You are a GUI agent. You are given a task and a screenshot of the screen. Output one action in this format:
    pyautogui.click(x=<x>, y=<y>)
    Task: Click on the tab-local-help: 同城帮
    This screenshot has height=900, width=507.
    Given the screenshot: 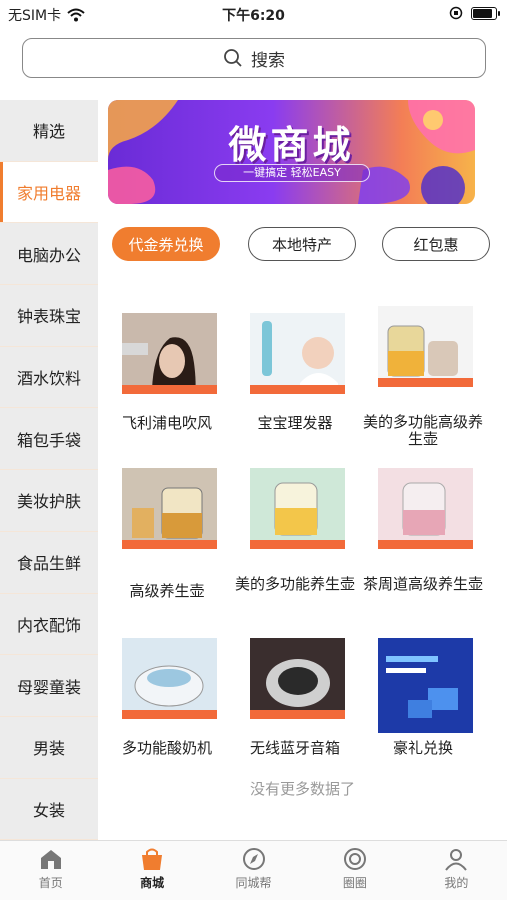 What is the action you would take?
    pyautogui.click(x=253, y=870)
    